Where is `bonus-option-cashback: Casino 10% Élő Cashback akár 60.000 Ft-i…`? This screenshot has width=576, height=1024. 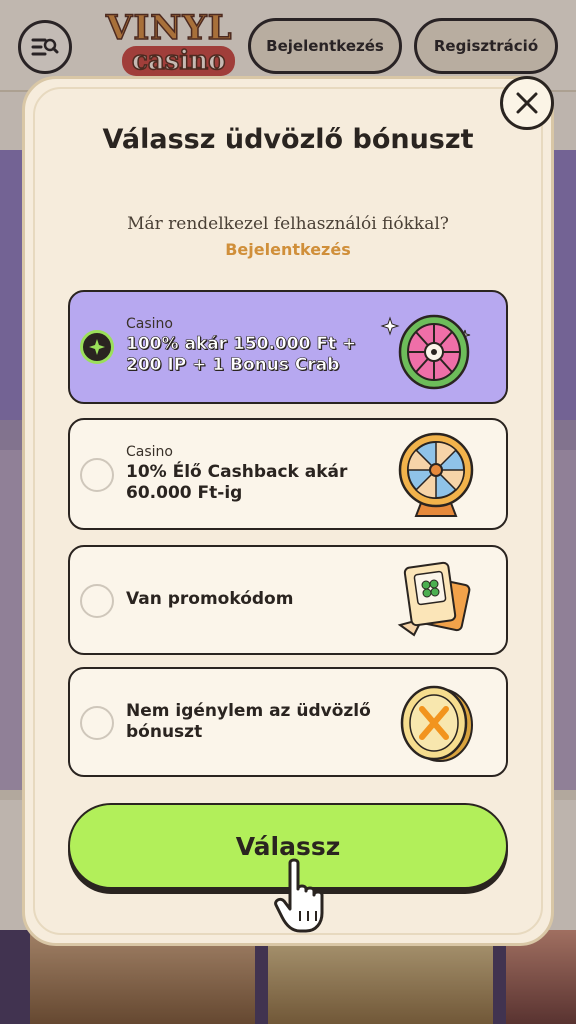 bonus-option-cashback: Casino 10% Élő Cashback akár 60.000 Ft-i… is located at coordinates (288, 474).